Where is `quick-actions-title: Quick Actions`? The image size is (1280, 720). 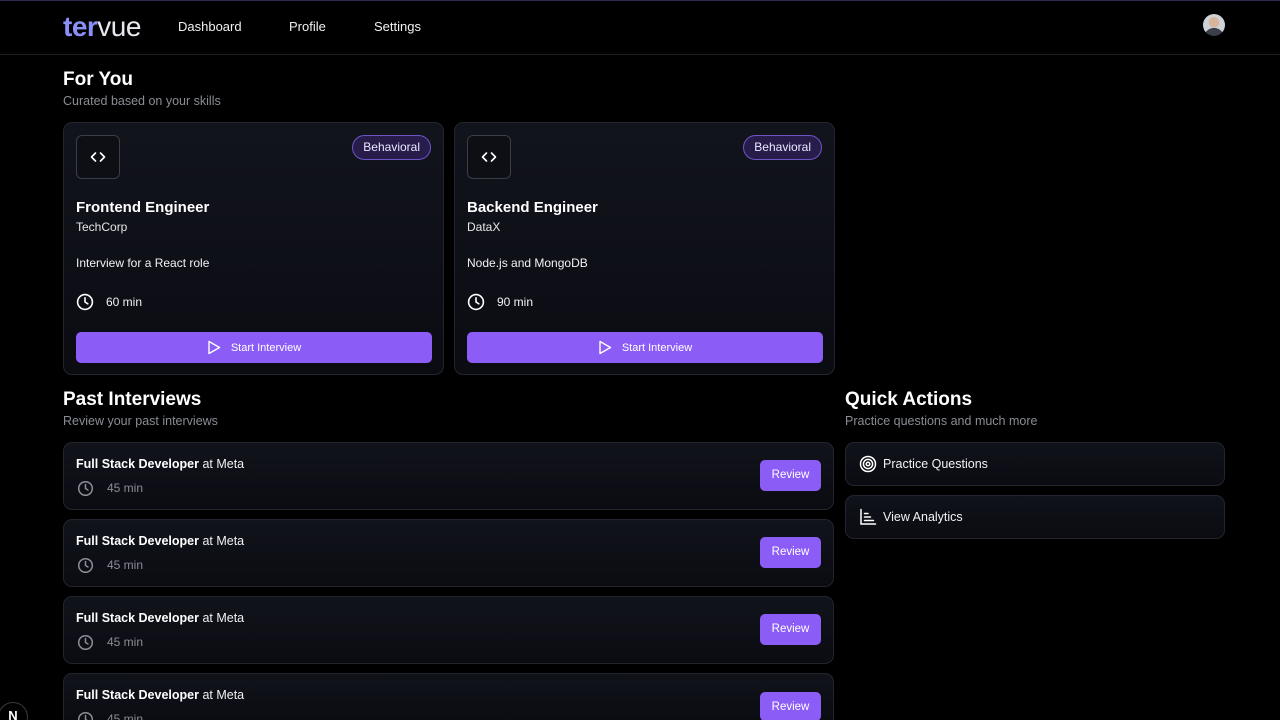
quick-actions-title: Quick Actions is located at coordinates (909, 399).